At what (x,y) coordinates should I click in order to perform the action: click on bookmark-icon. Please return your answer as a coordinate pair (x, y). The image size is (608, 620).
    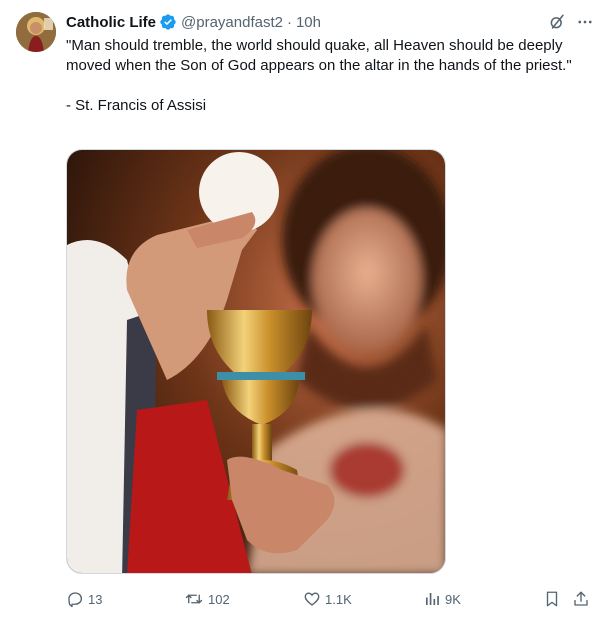
    Looking at the image, I should click on (552, 599).